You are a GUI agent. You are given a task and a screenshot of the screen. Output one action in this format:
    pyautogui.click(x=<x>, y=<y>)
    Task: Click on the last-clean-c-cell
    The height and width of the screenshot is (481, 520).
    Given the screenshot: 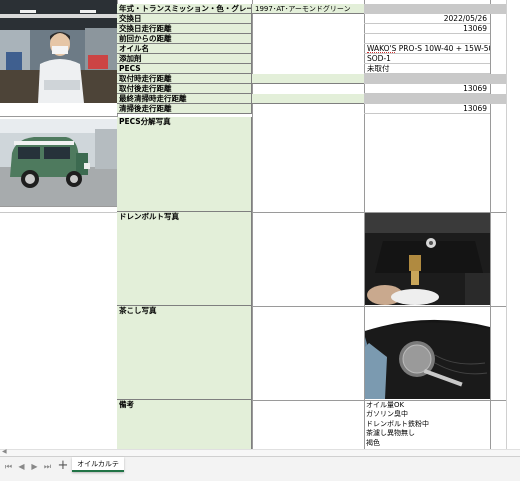 What is the action you would take?
    pyautogui.click(x=308, y=99)
    